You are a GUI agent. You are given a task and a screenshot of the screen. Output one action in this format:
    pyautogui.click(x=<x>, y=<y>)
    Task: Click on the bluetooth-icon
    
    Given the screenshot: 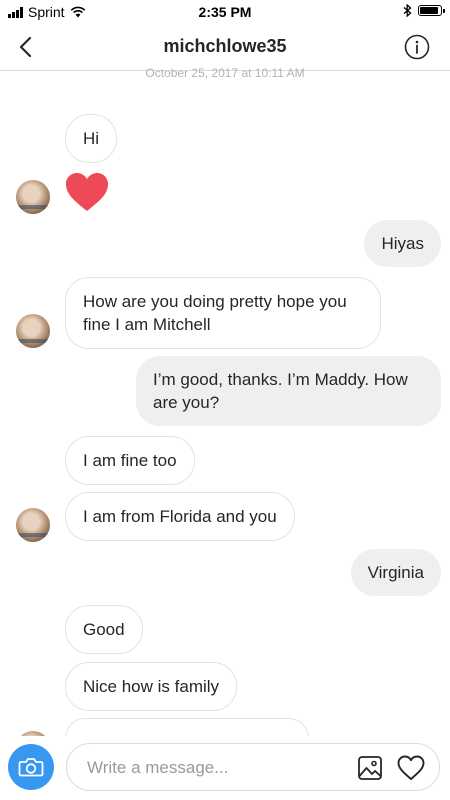 What is the action you would take?
    pyautogui.click(x=407, y=10)
    